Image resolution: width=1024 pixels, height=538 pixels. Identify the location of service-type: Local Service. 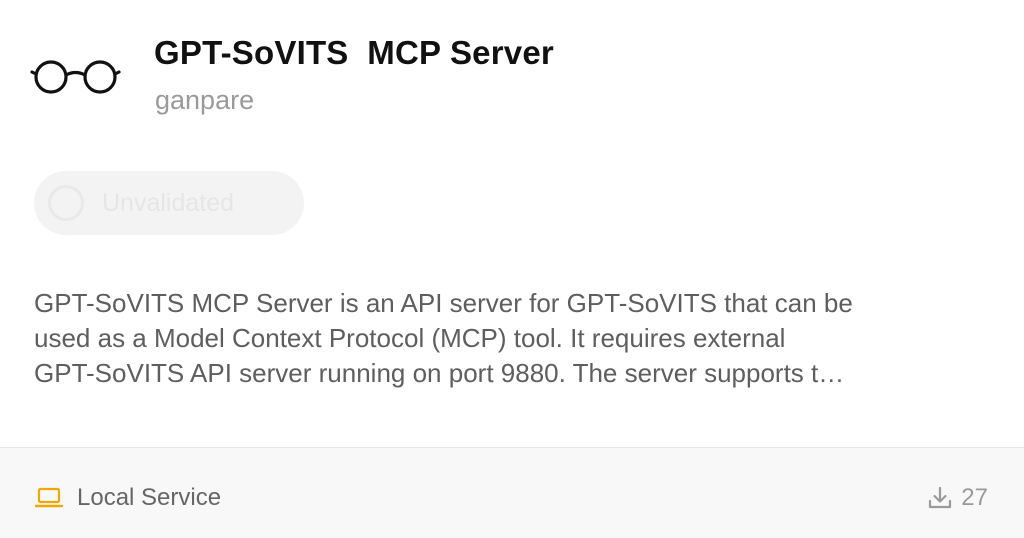
(128, 498).